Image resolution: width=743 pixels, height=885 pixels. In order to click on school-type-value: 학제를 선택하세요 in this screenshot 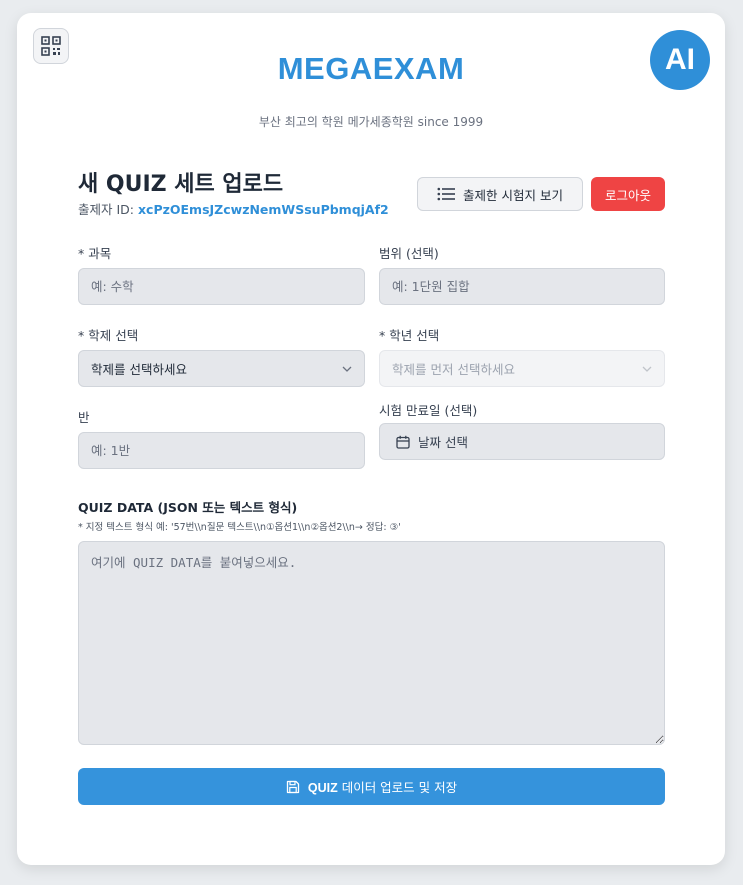, I will do `click(139, 369)`.